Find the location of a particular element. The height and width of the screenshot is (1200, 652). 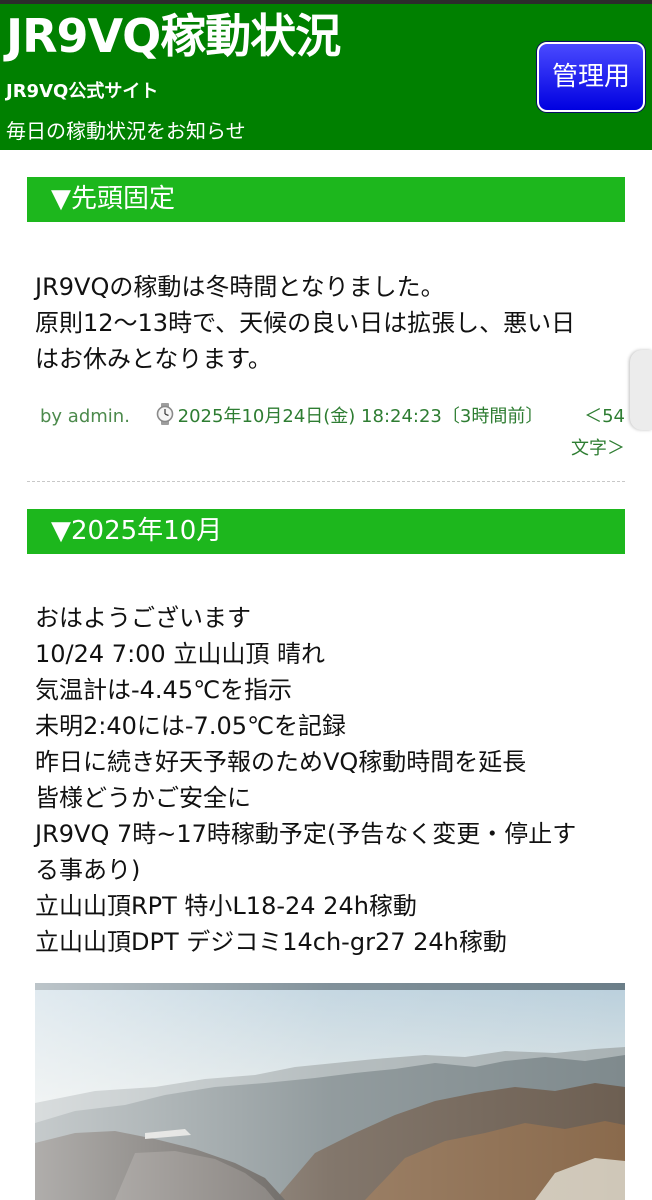

post-line: 10/24 7:00 立山山頂 晴れ is located at coordinates (180, 654).